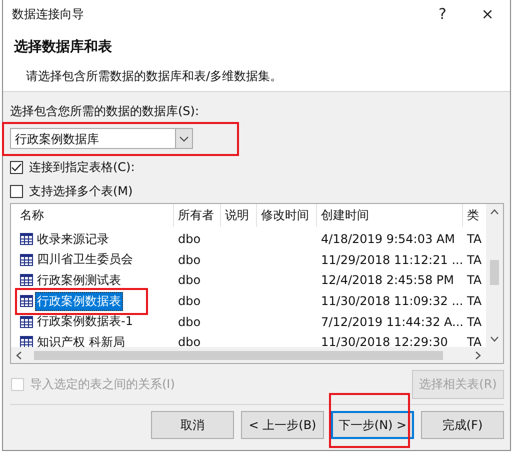  I want to click on help-button: ?, so click(442, 14).